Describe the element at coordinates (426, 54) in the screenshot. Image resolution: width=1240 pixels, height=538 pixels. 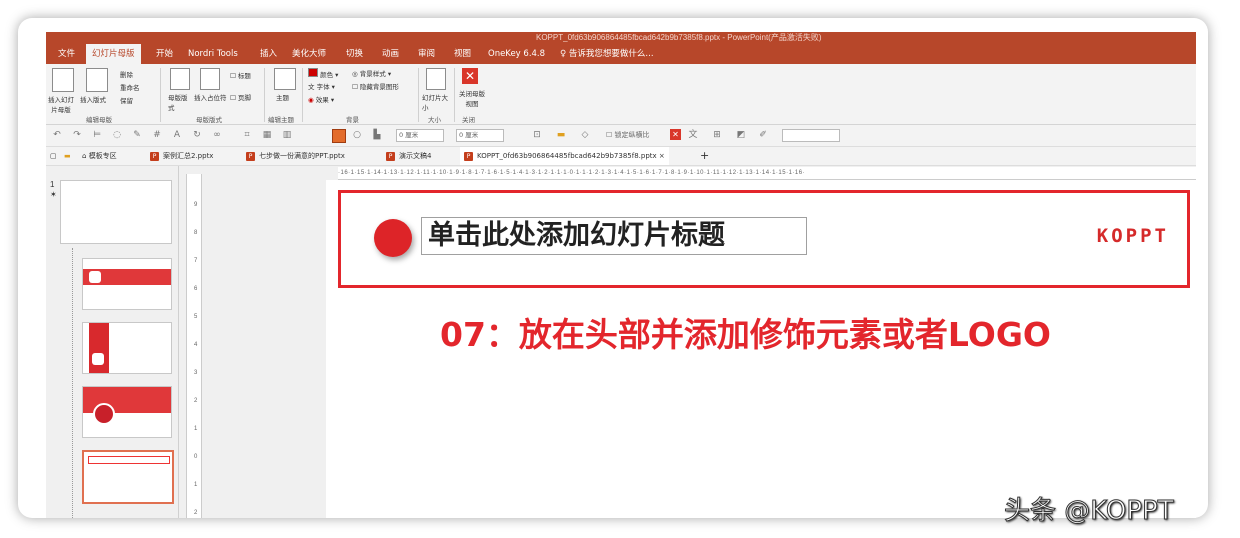
I see `tab-review: 审阅` at that location.